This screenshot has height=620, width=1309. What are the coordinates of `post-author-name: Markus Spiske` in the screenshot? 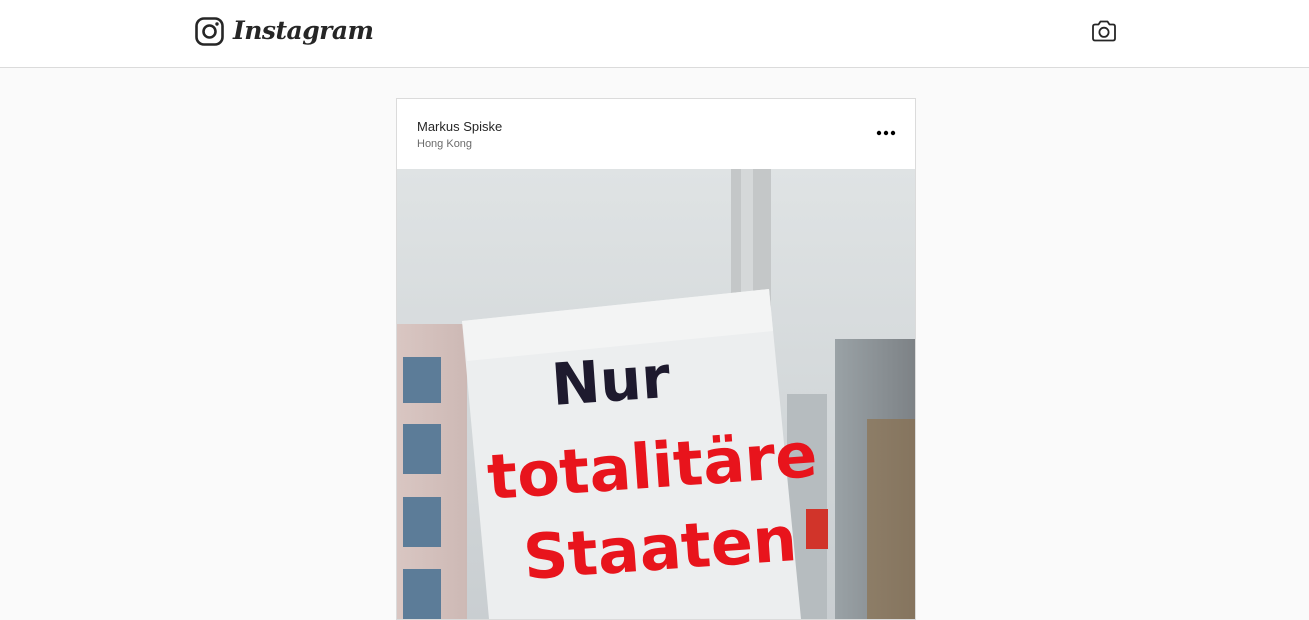 It's located at (459, 126).